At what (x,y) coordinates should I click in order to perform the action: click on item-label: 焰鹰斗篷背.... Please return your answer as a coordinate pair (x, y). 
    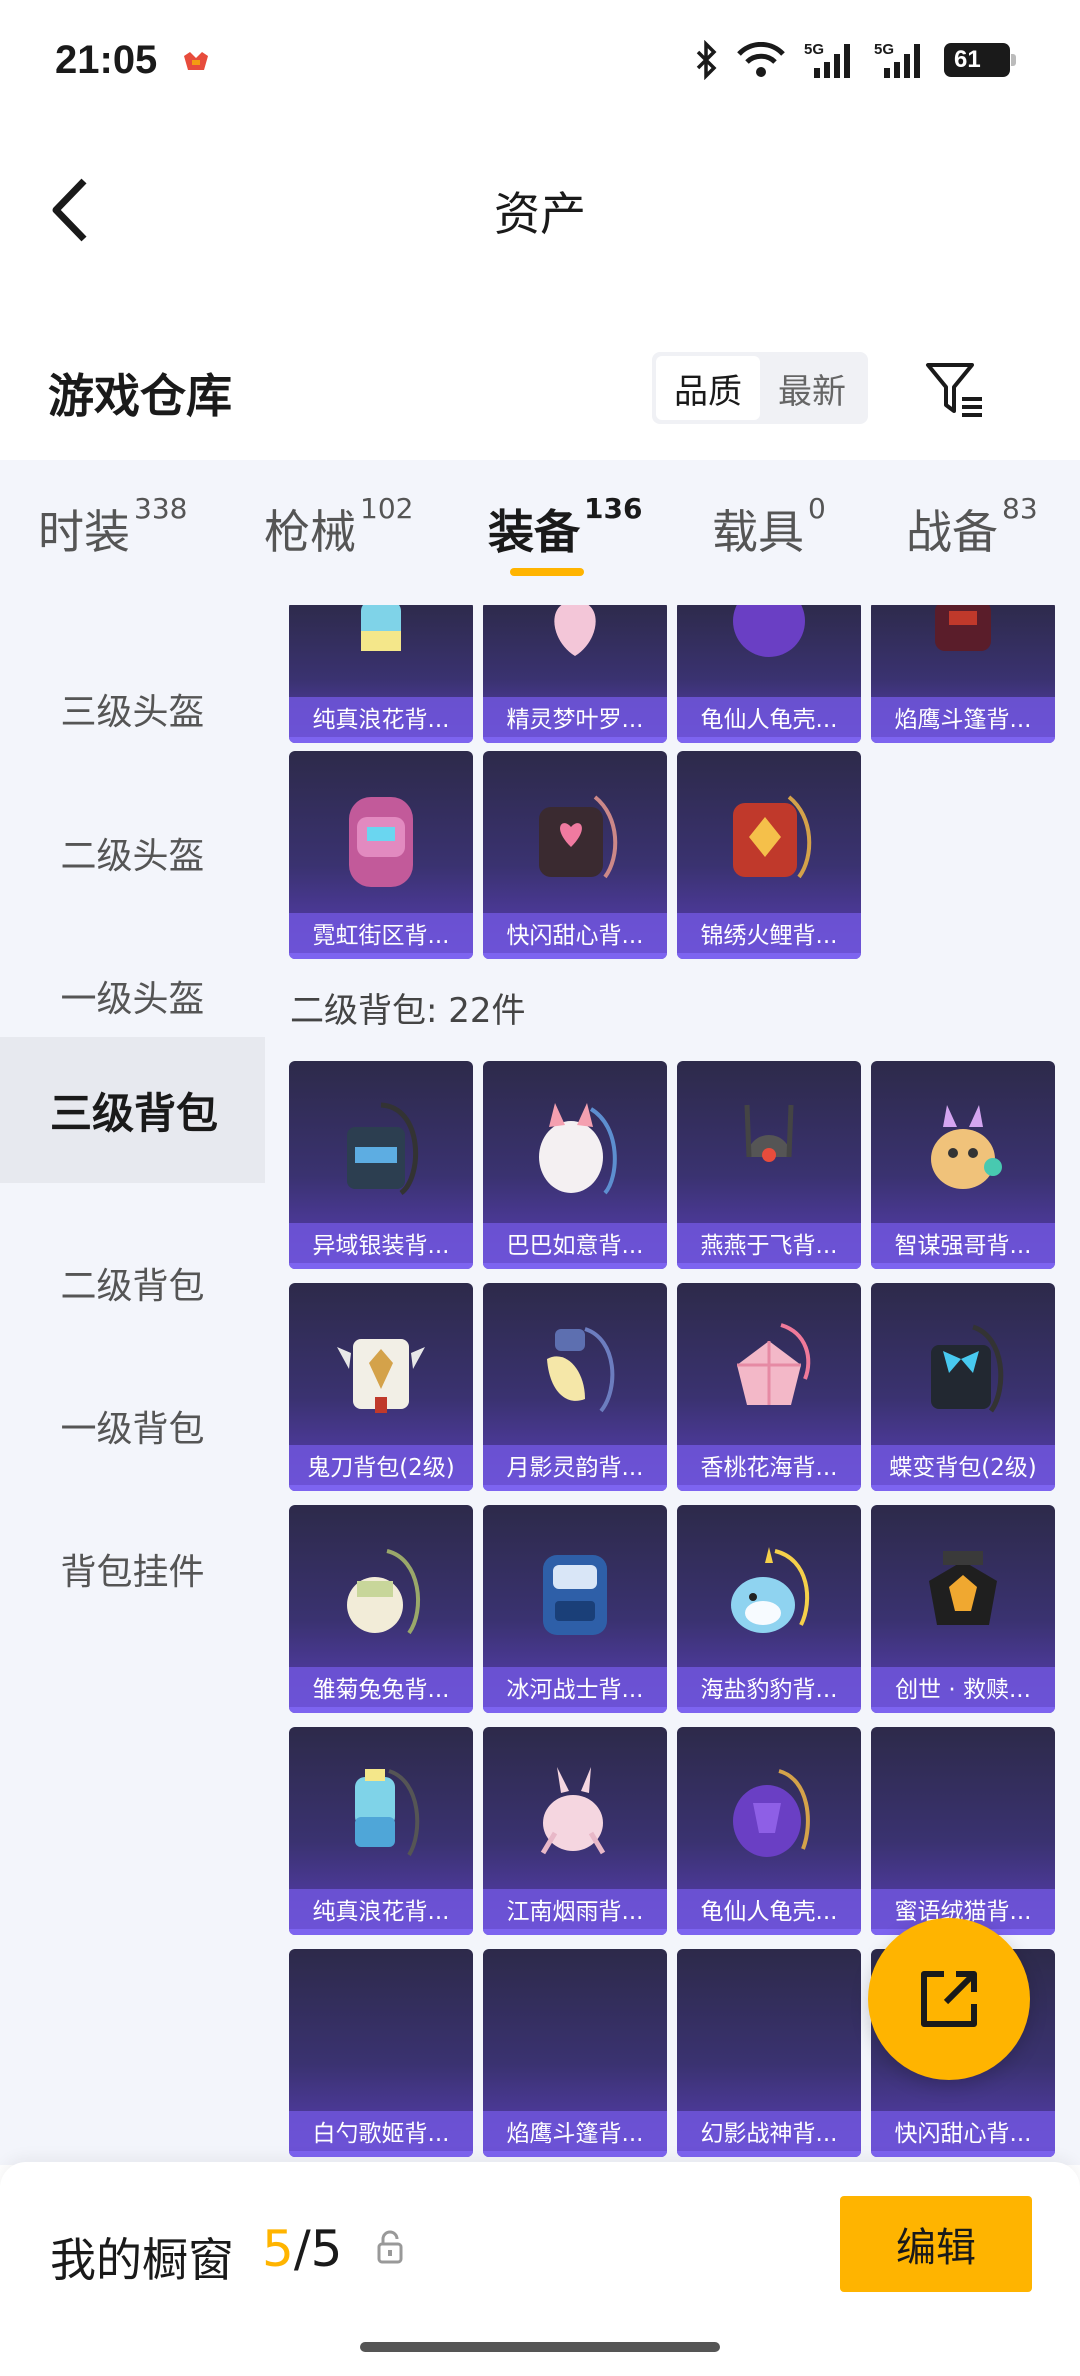
    Looking at the image, I should click on (575, 2131).